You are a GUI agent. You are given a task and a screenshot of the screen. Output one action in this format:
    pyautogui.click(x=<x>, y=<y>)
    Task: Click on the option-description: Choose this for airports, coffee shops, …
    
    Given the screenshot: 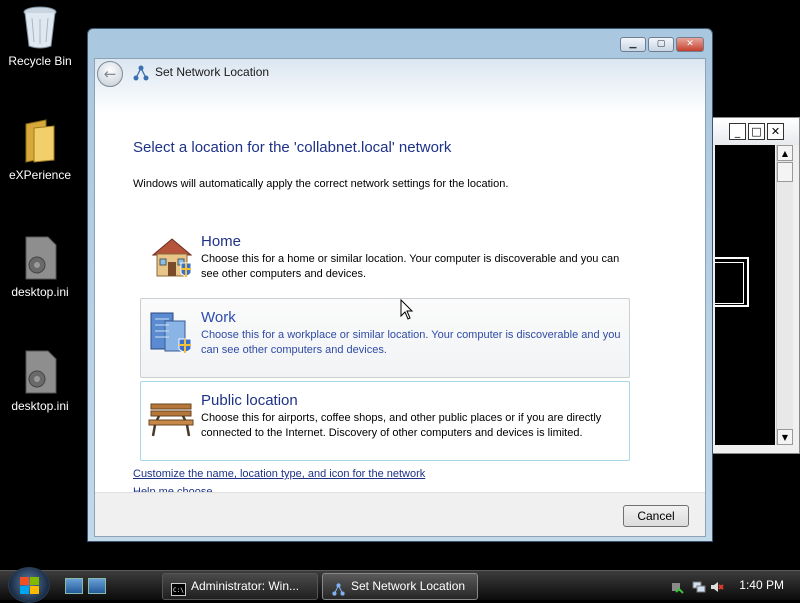 What is the action you would take?
    pyautogui.click(x=401, y=425)
    